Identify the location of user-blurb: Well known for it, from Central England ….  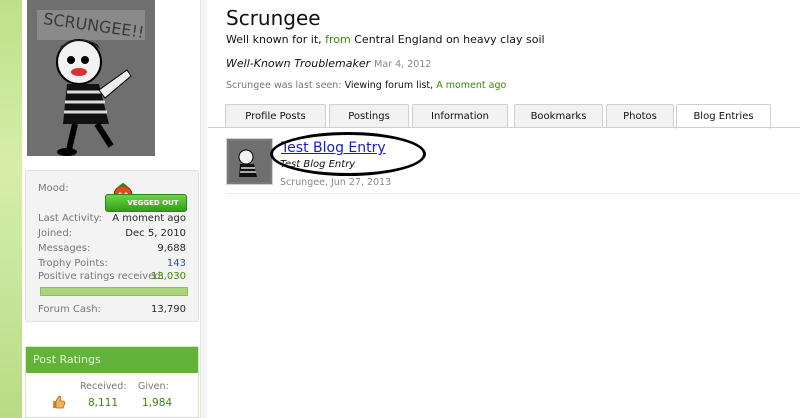
(385, 39).